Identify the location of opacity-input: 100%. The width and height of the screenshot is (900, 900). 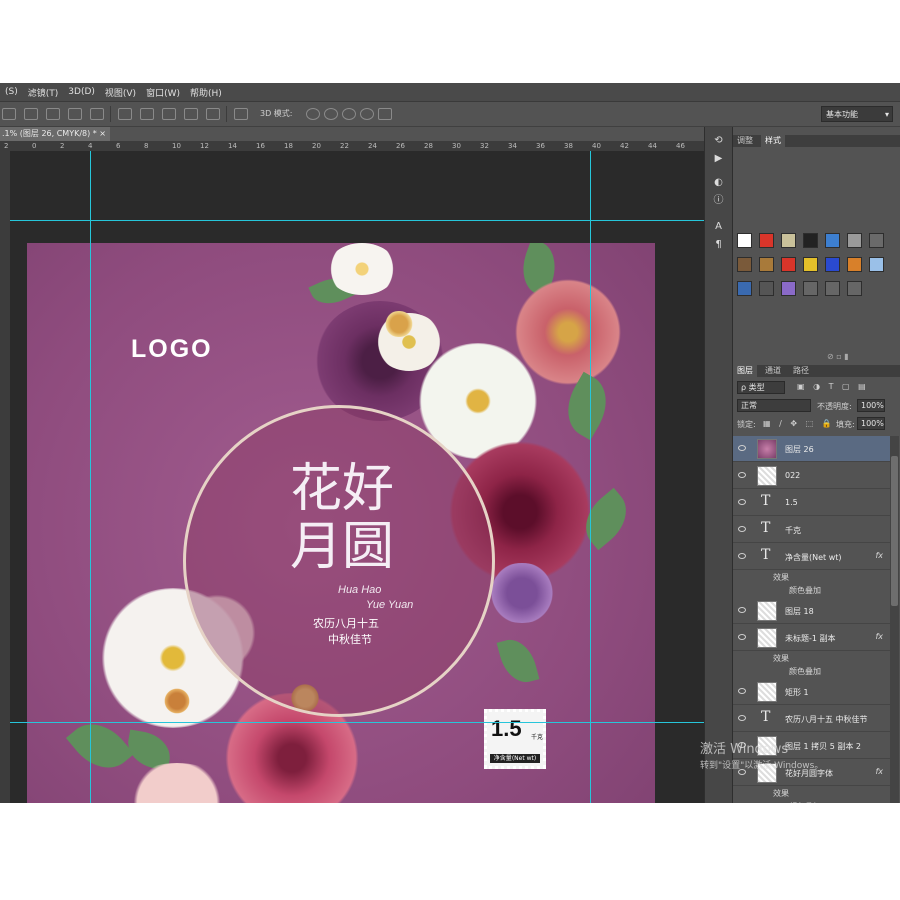
(871, 405).